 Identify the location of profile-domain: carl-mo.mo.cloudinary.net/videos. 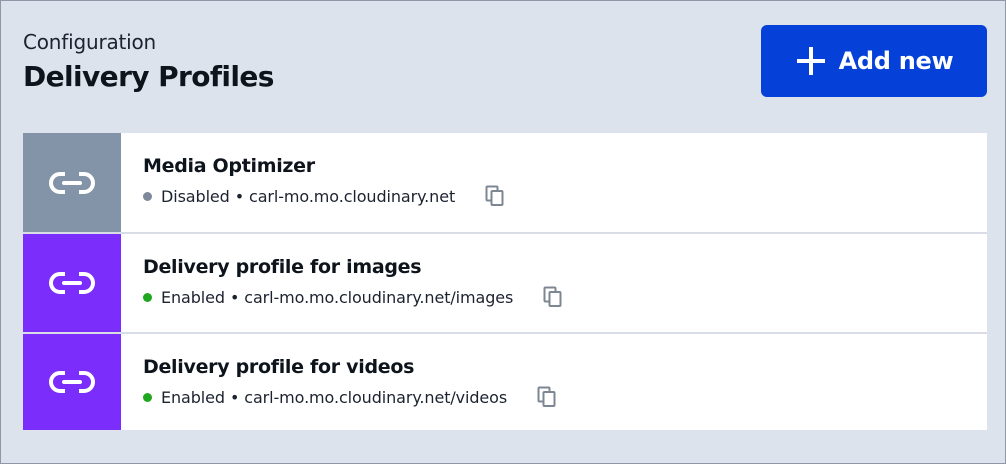
(376, 397).